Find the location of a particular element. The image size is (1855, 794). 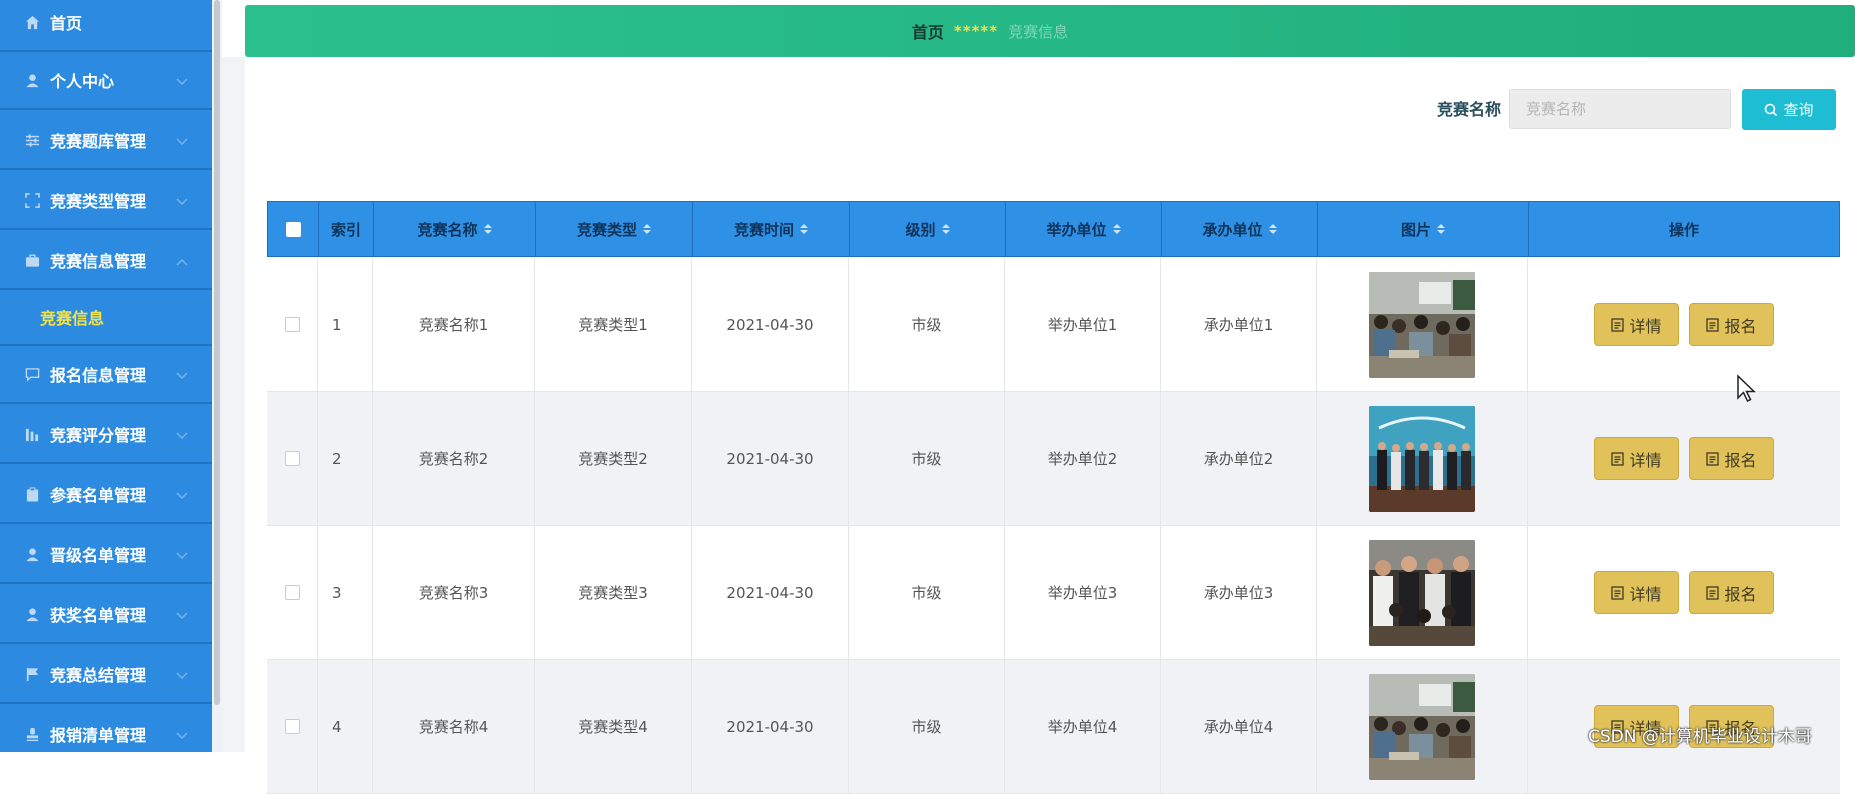

watermark: CSDN @计算机毕业设计木哥 is located at coordinates (1700, 737).